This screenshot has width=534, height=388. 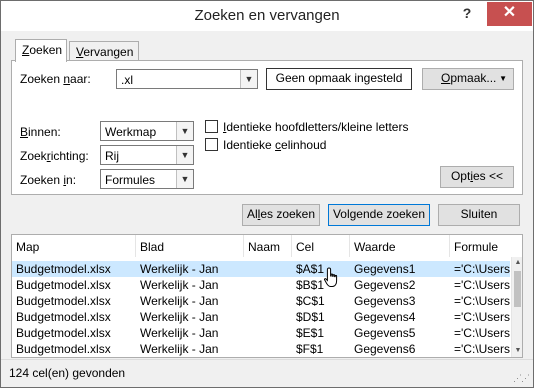 I want to click on match-entire-cell-checkbox, so click(x=211, y=144).